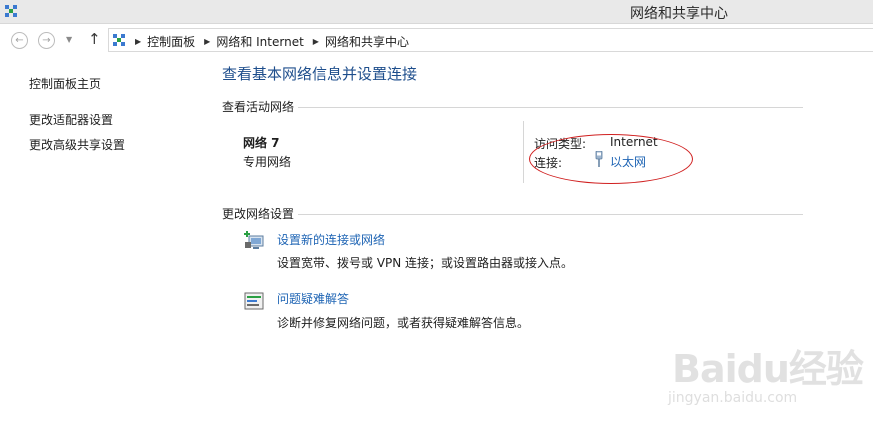  Describe the element at coordinates (261, 143) in the screenshot. I see `network-name: 网络 7` at that location.